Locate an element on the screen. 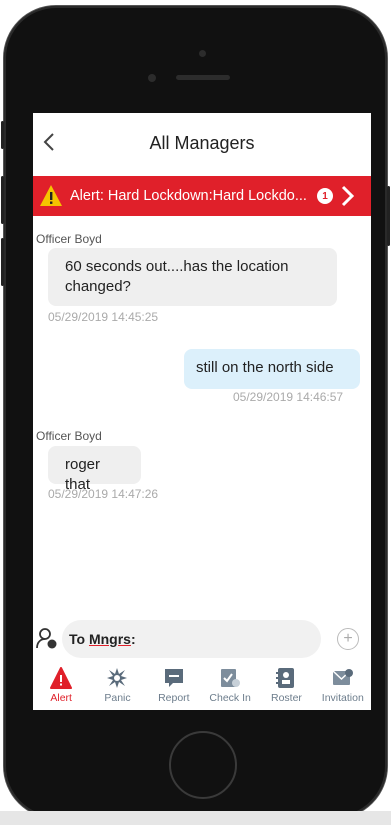 The width and height of the screenshot is (391, 825). chevron-left-icon is located at coordinates (48, 142).